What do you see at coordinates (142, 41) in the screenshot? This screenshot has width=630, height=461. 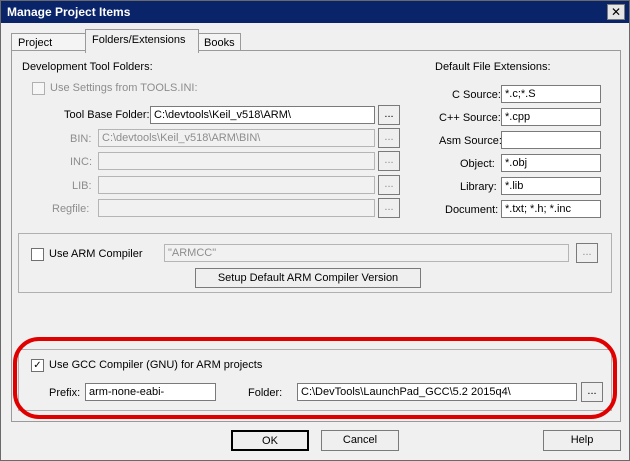 I see `tab-folders-extensions: Folders/Extensions` at bounding box center [142, 41].